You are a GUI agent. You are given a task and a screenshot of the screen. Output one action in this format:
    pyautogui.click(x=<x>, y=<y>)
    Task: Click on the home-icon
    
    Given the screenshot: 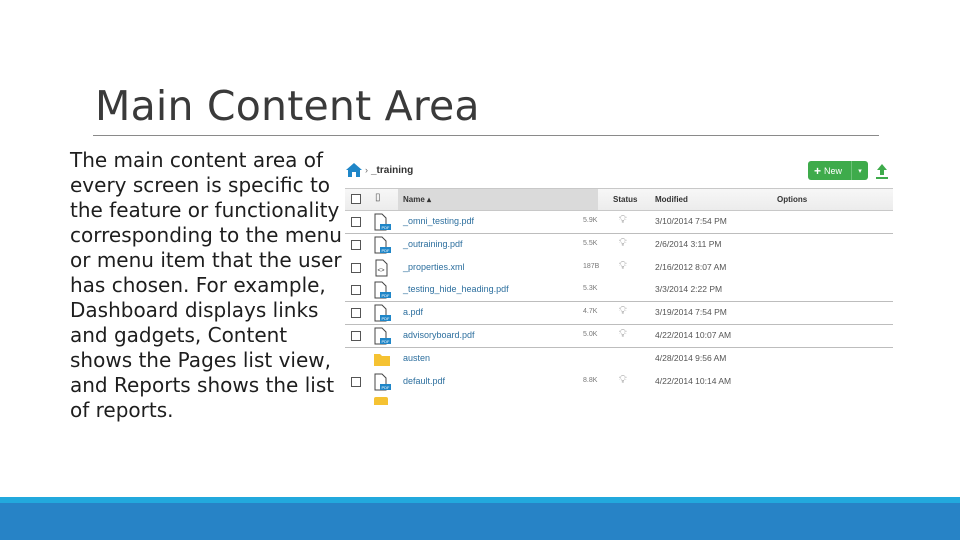 What is the action you would take?
    pyautogui.click(x=354, y=170)
    